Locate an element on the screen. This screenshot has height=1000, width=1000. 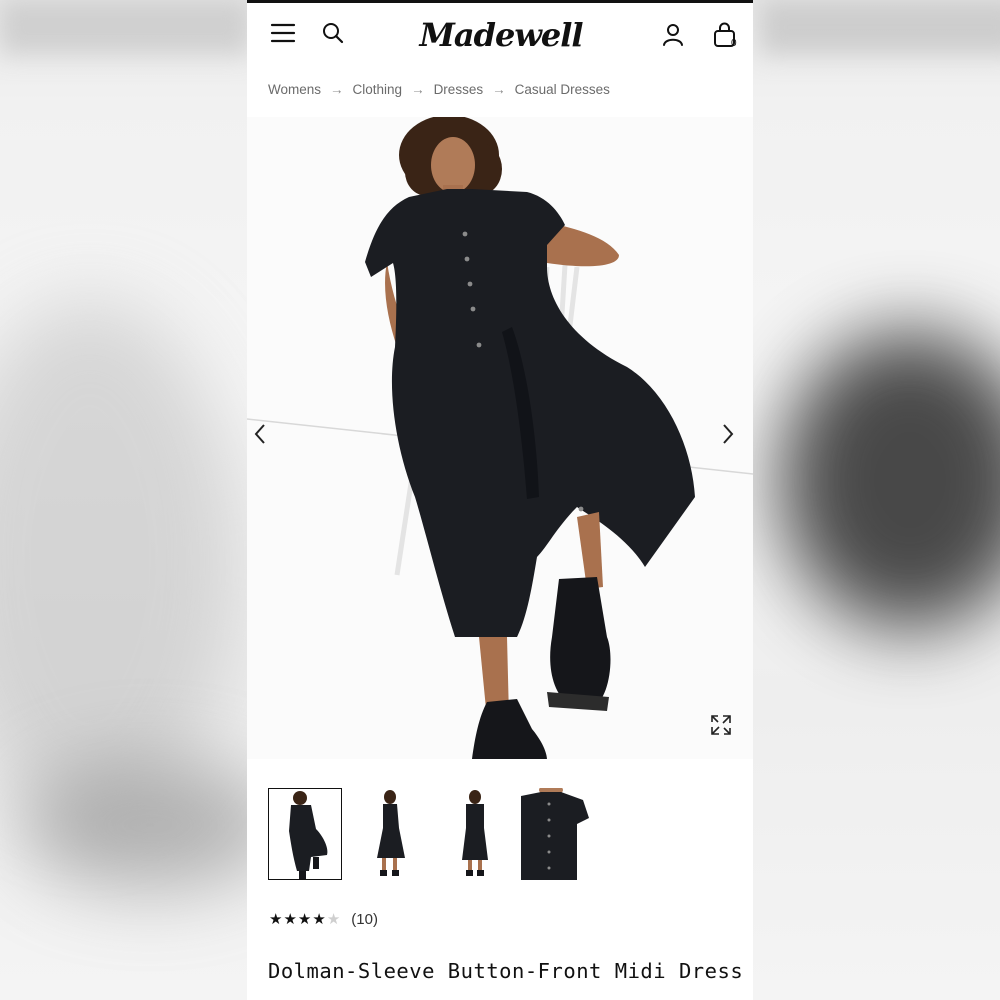
previous-image-arrow-icon is located at coordinates (266, 438).